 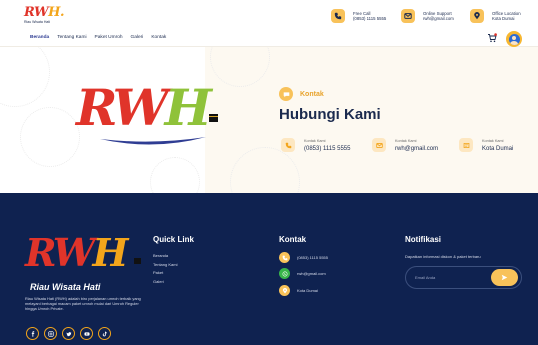 I want to click on footer-link-galeri: Galeri, so click(x=165, y=283).